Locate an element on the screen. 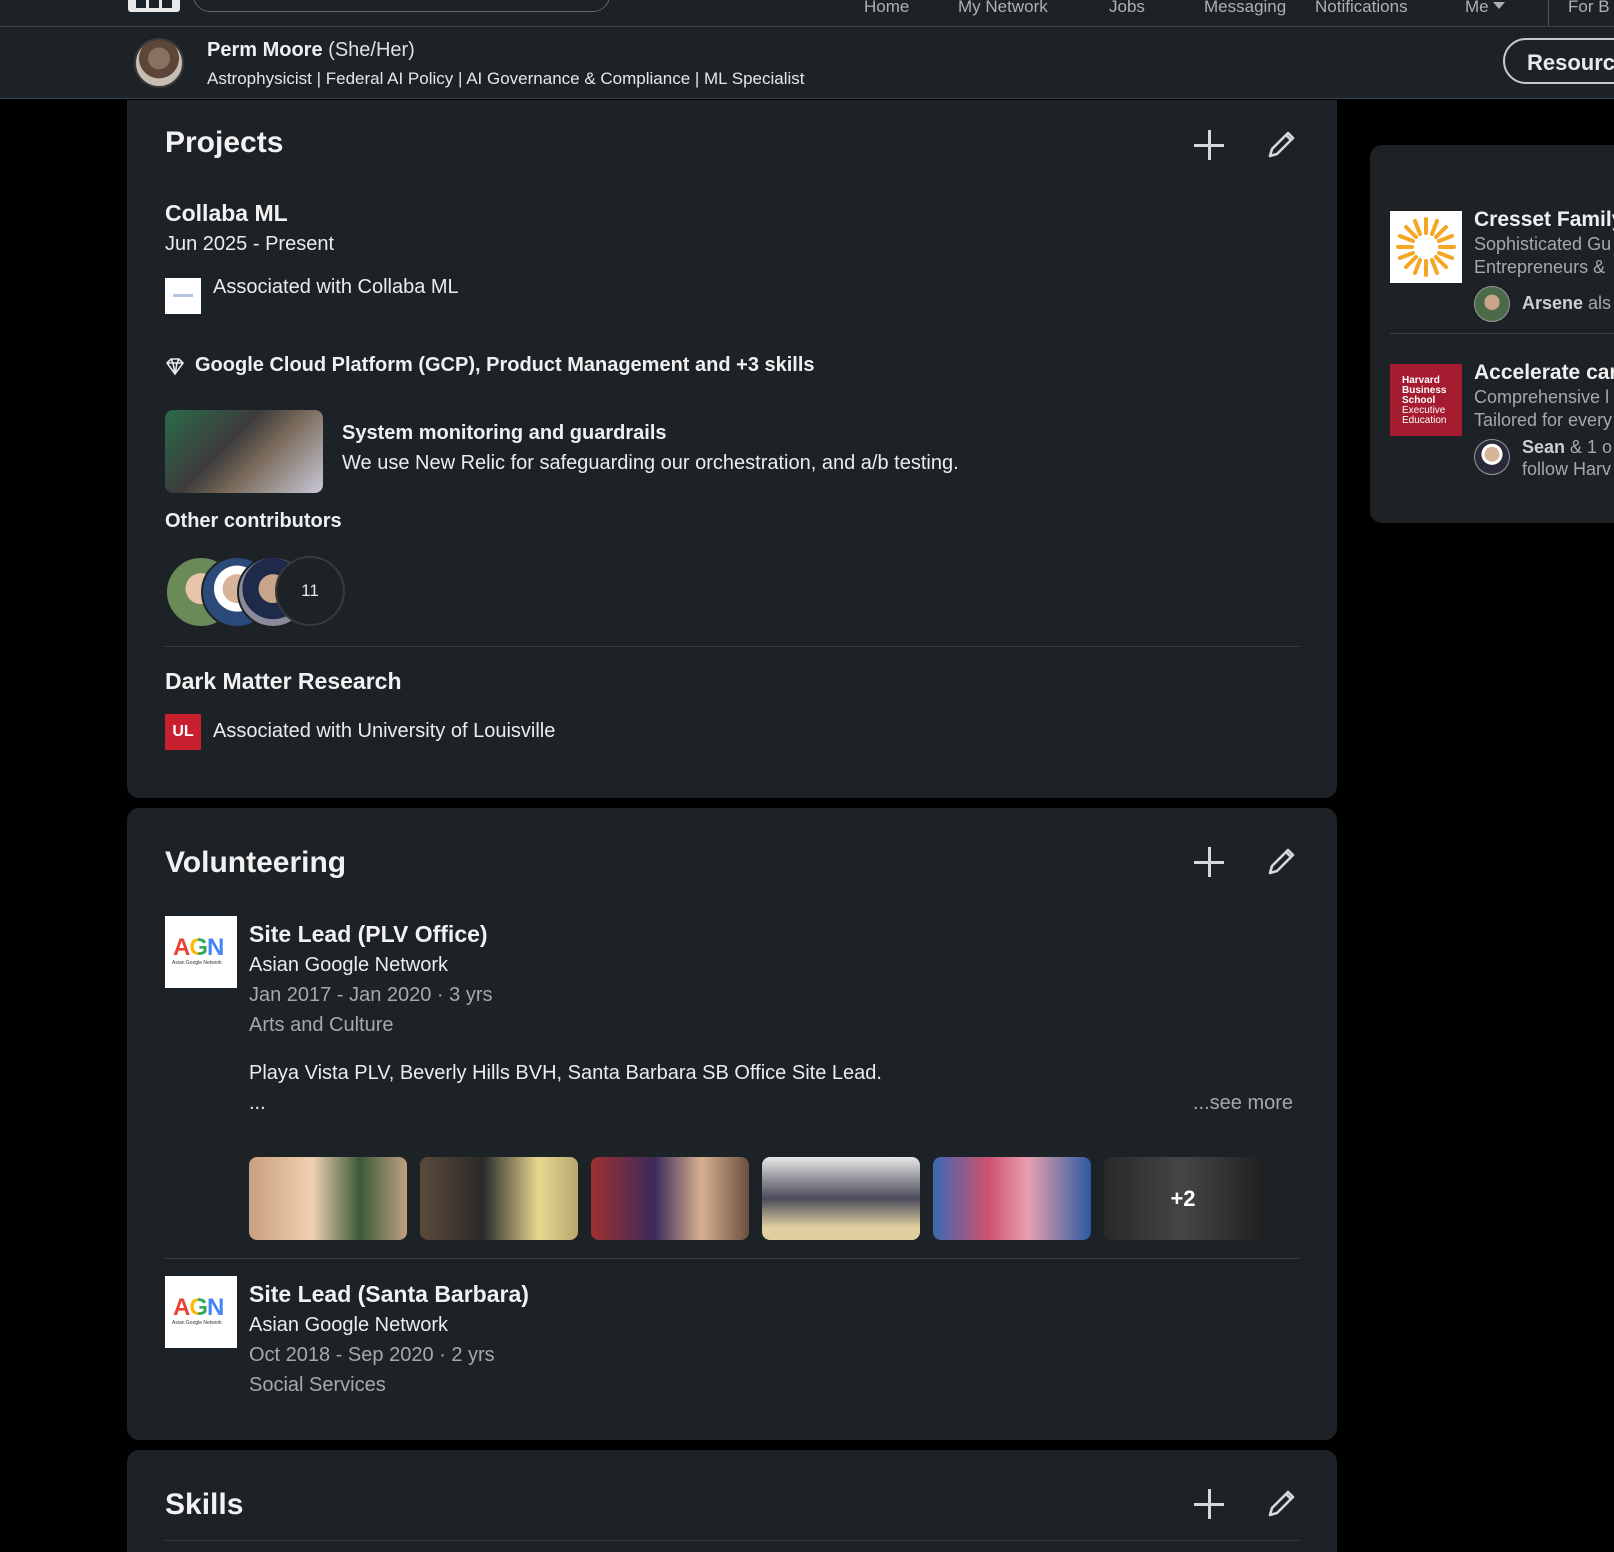 Image resolution: width=1614 pixels, height=1552 pixels. nav-divider is located at coordinates (1548, 13).